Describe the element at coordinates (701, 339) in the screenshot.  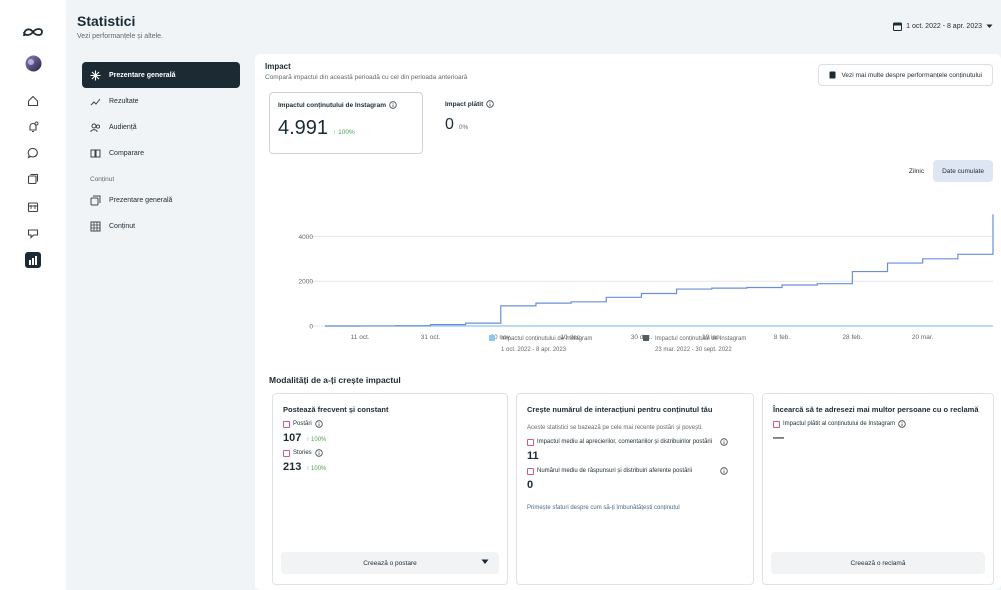
I see `legend-label: Impactul conținutului de Instagram` at that location.